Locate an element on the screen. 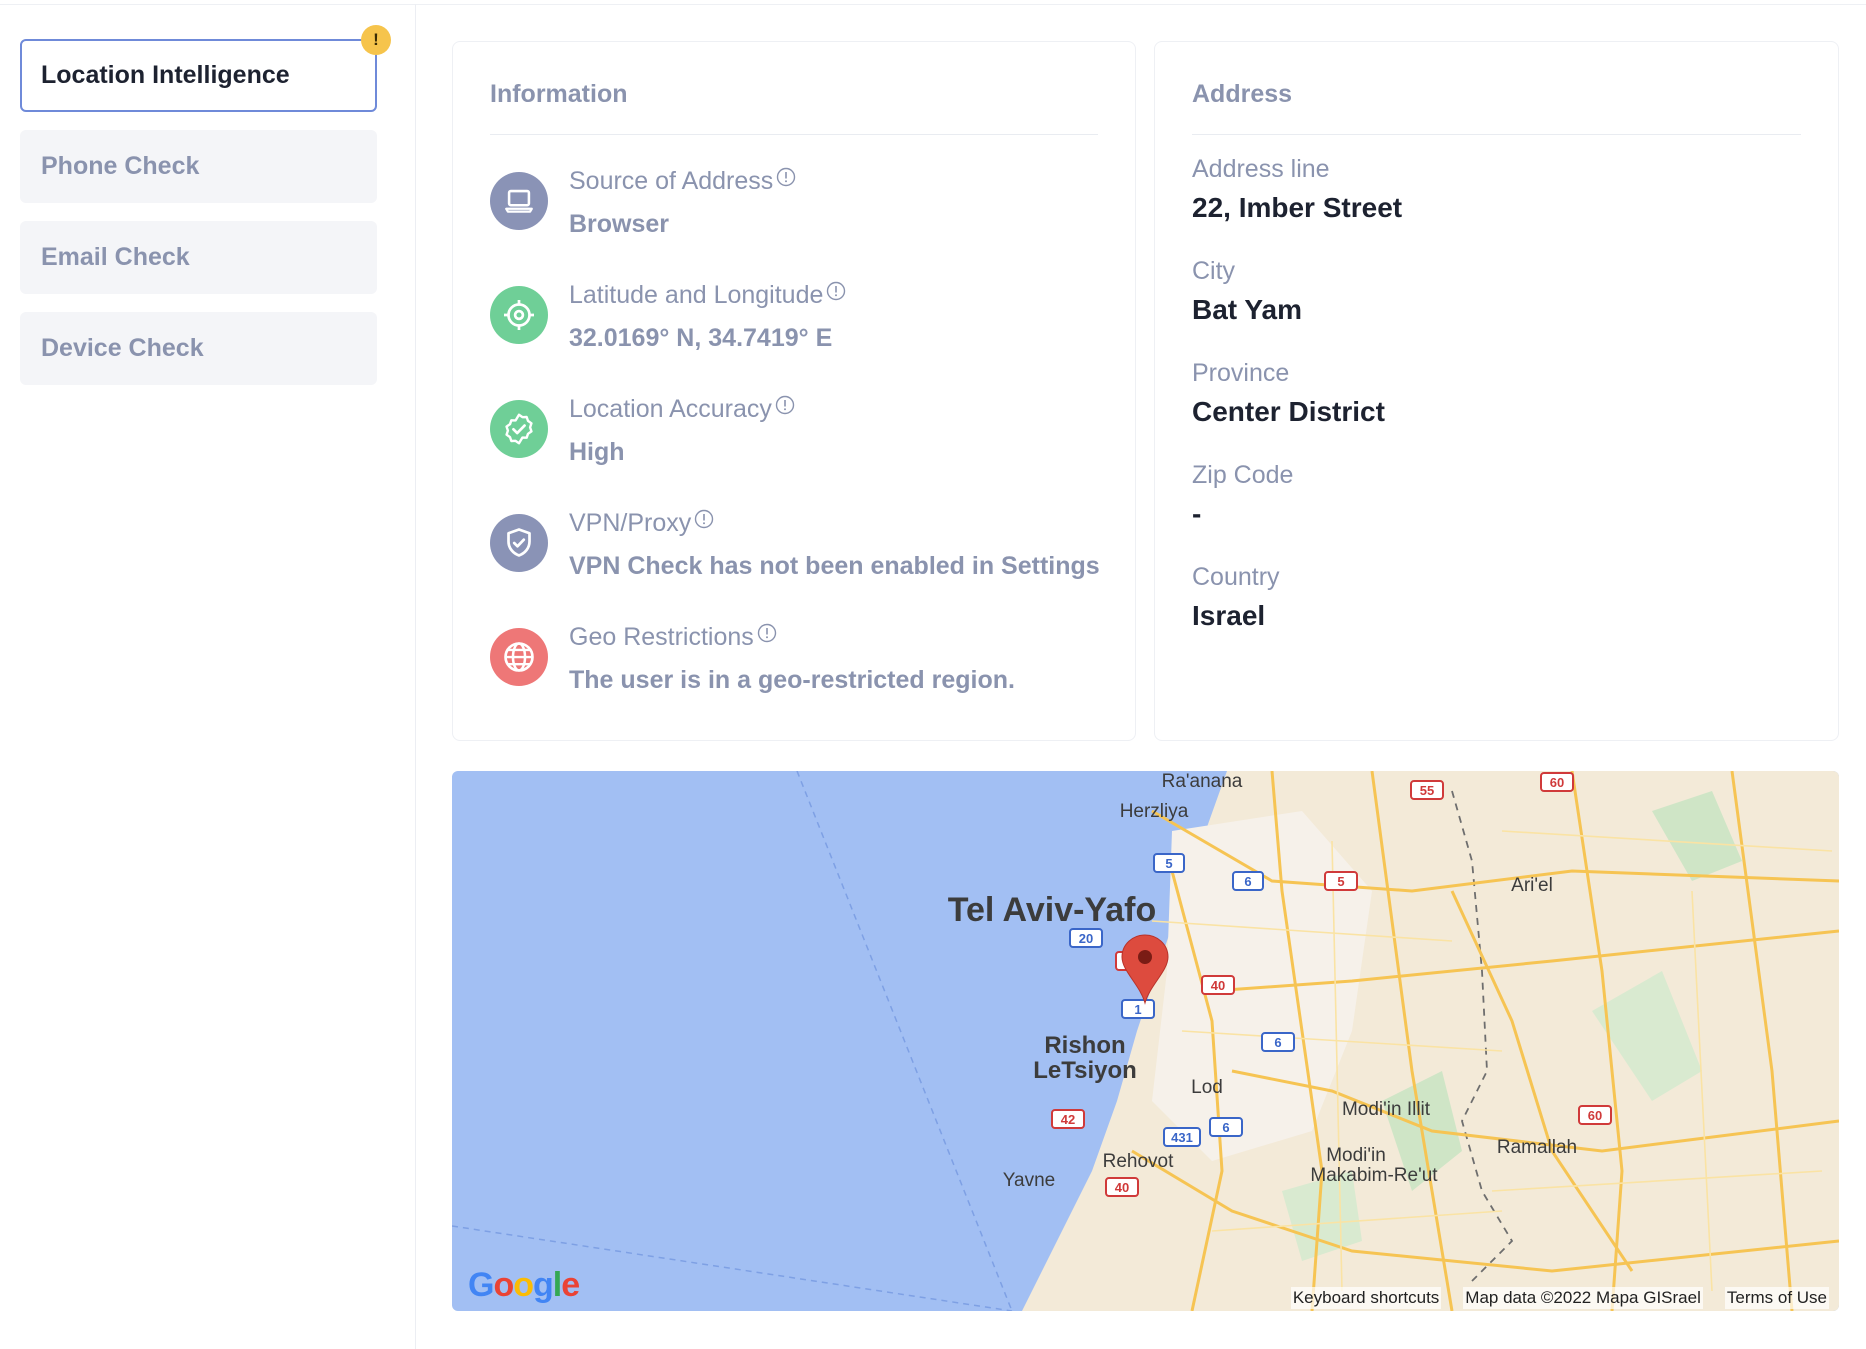 The image size is (1866, 1349). country-label: Country is located at coordinates (1236, 577).